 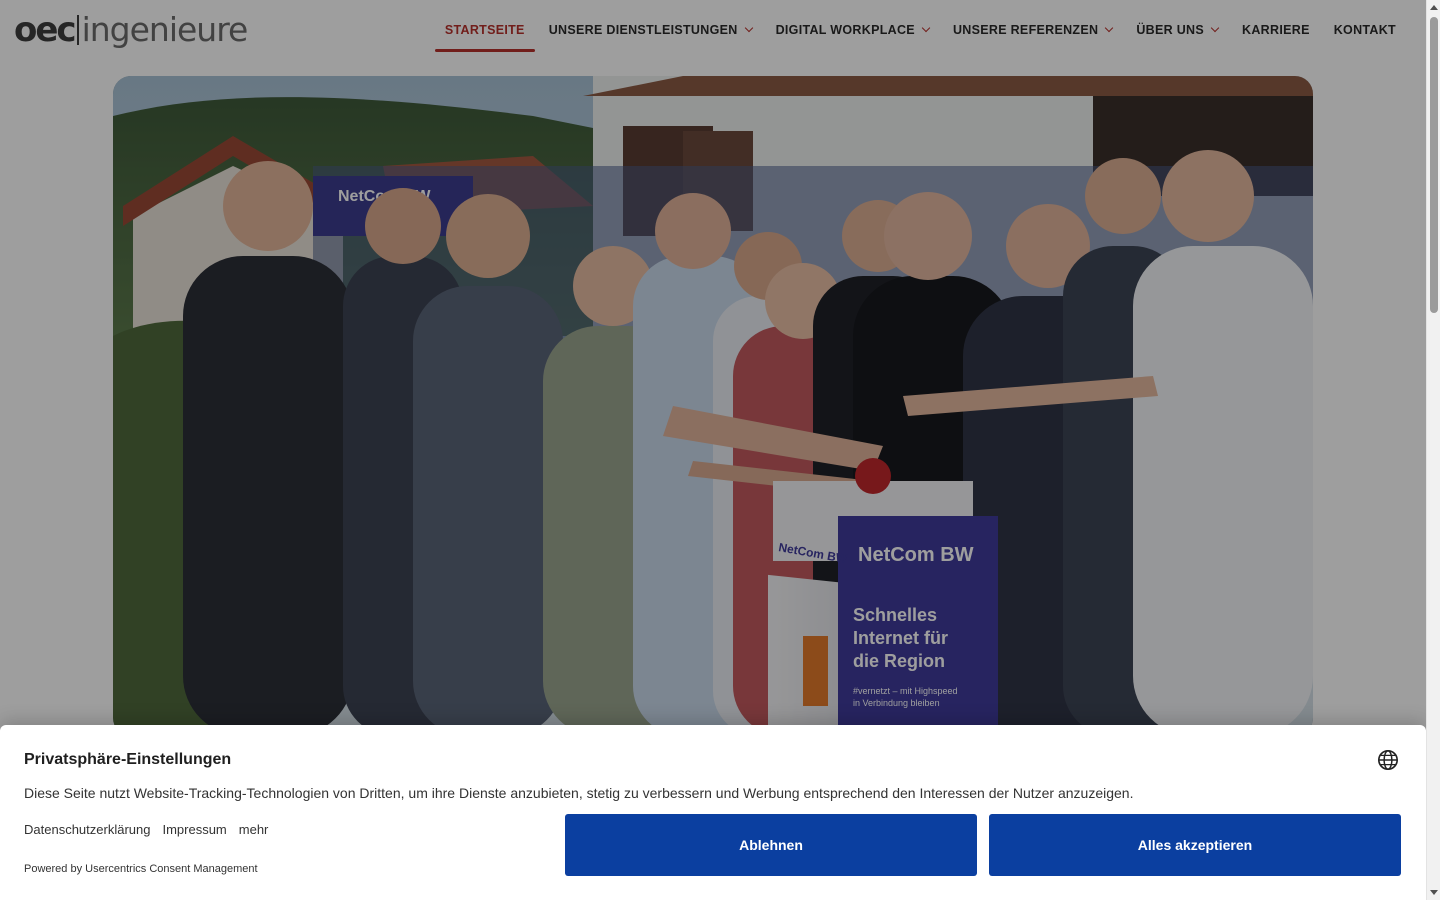 What do you see at coordinates (1195, 845) in the screenshot?
I see `accept-all-button: Alles akzeptieren` at bounding box center [1195, 845].